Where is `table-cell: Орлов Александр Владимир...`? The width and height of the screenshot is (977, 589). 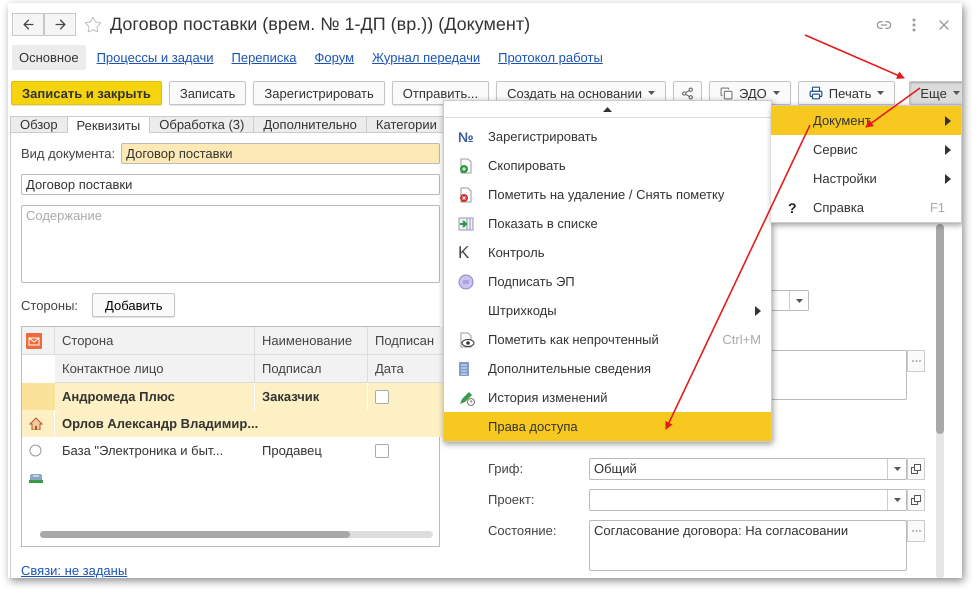
table-cell: Орлов Александр Владимир... is located at coordinates (160, 423).